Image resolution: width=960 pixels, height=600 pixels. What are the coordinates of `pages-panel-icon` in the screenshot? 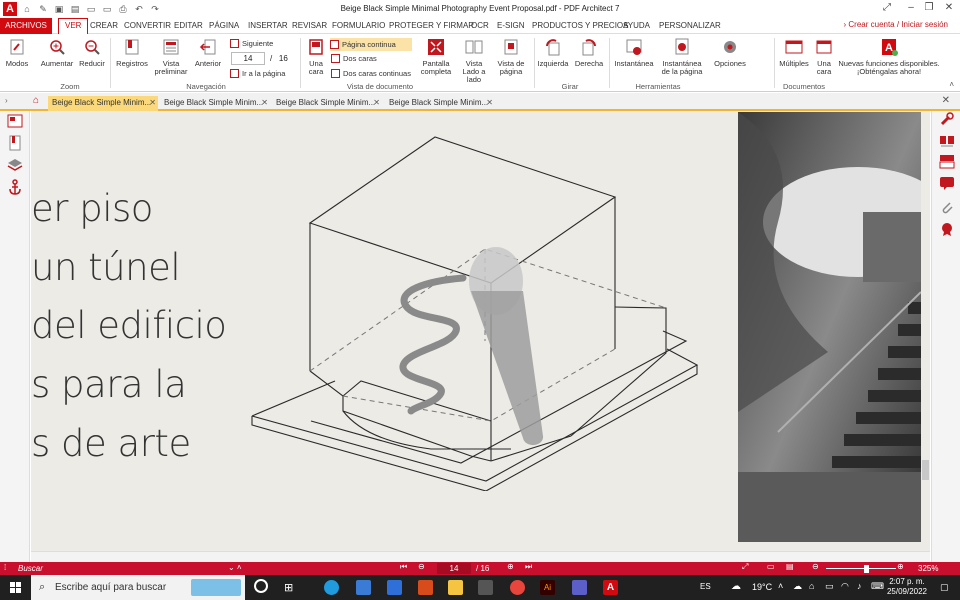 It's located at (15, 121).